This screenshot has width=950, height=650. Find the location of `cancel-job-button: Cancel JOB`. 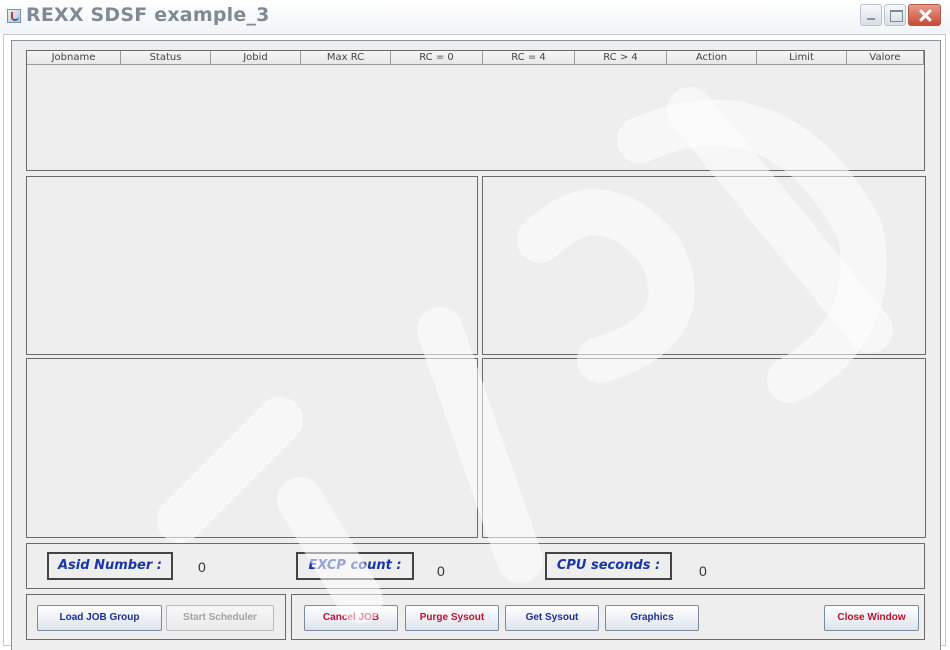

cancel-job-button: Cancel JOB is located at coordinates (351, 618).